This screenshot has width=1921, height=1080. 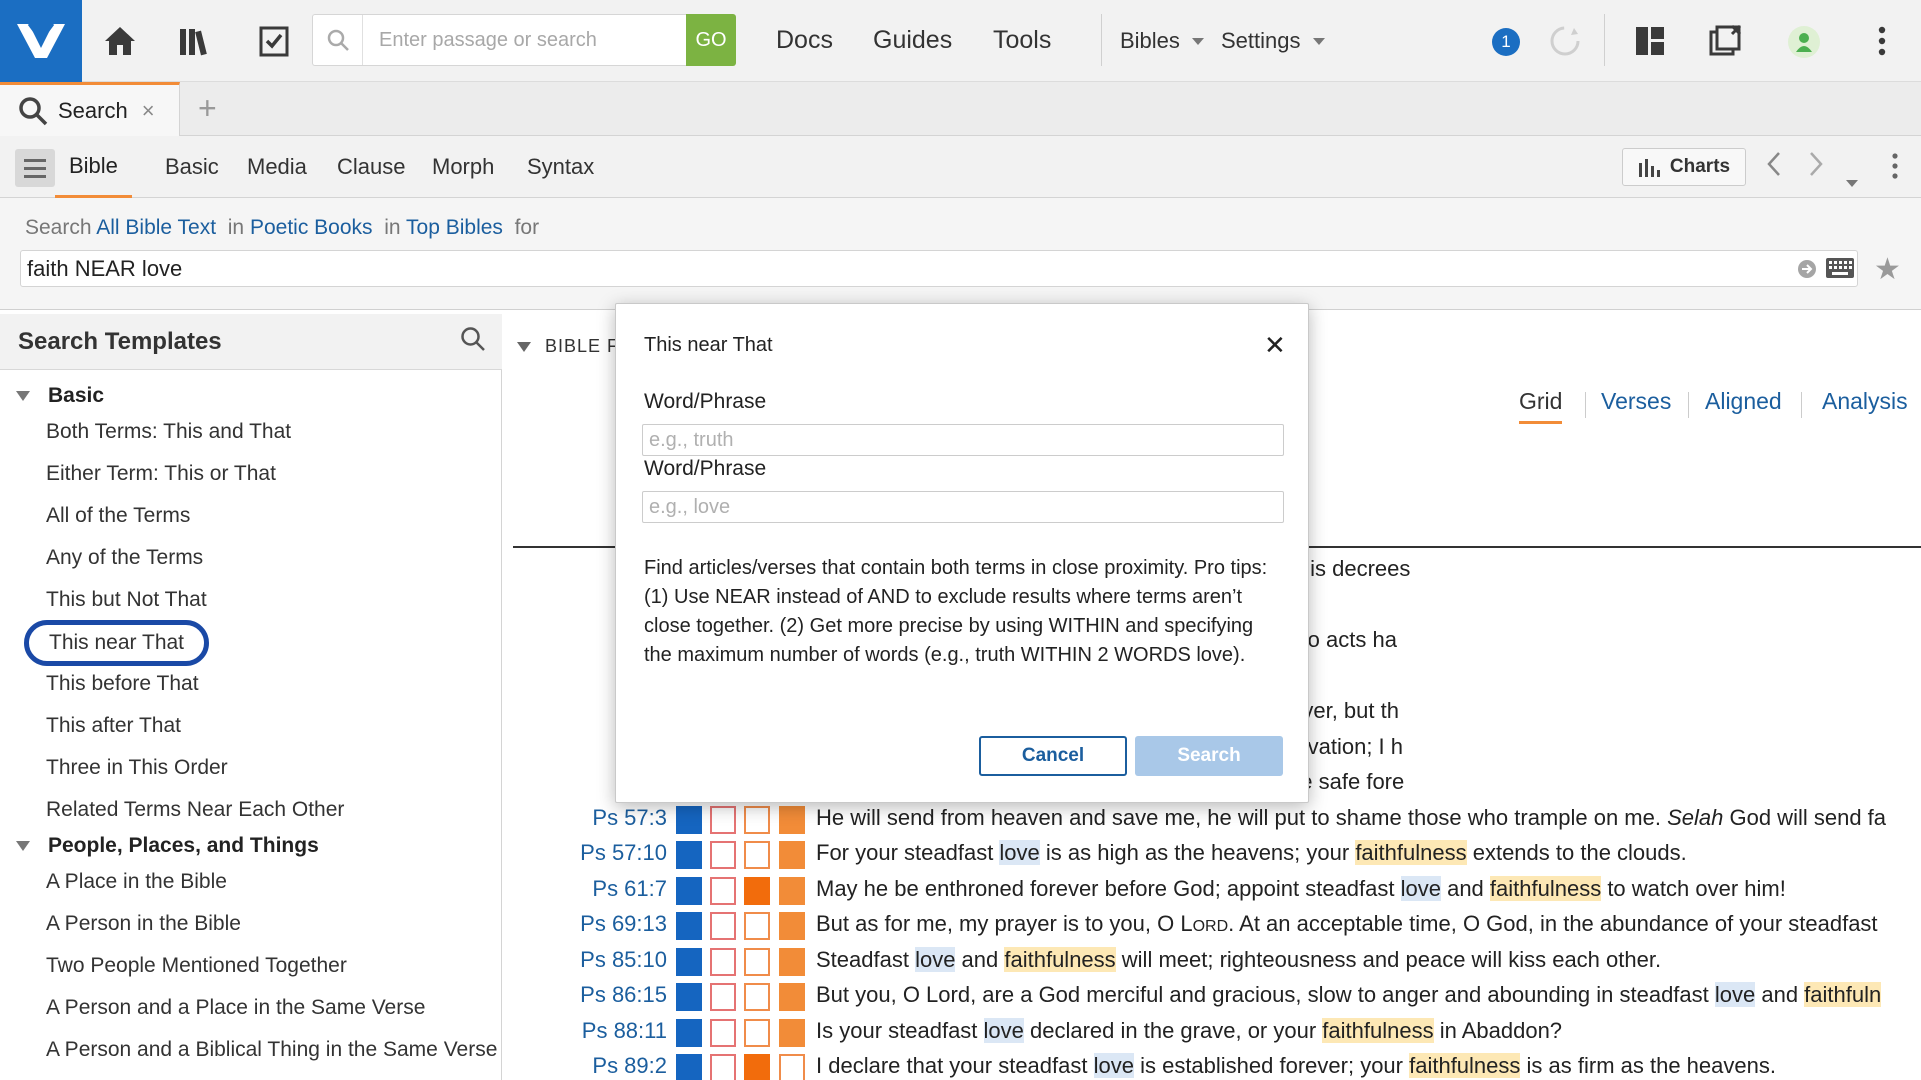 I want to click on hamburger-menu-icon, so click(x=35, y=168).